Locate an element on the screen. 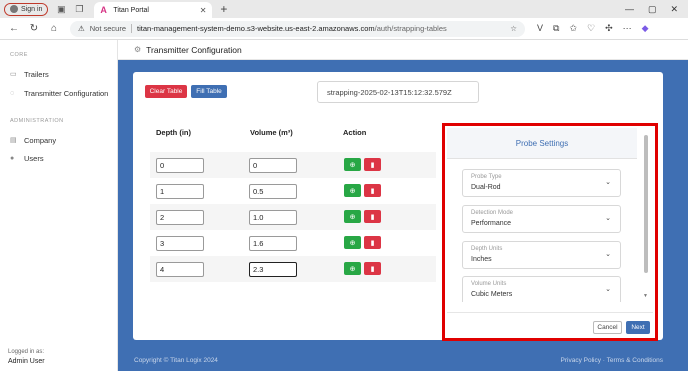  volume-input: 2.3 is located at coordinates (273, 269).